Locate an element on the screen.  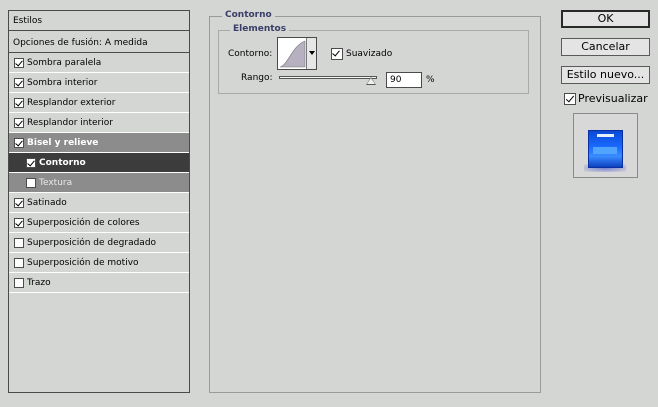
bevel-emboss-checkbox is located at coordinates (19, 142).